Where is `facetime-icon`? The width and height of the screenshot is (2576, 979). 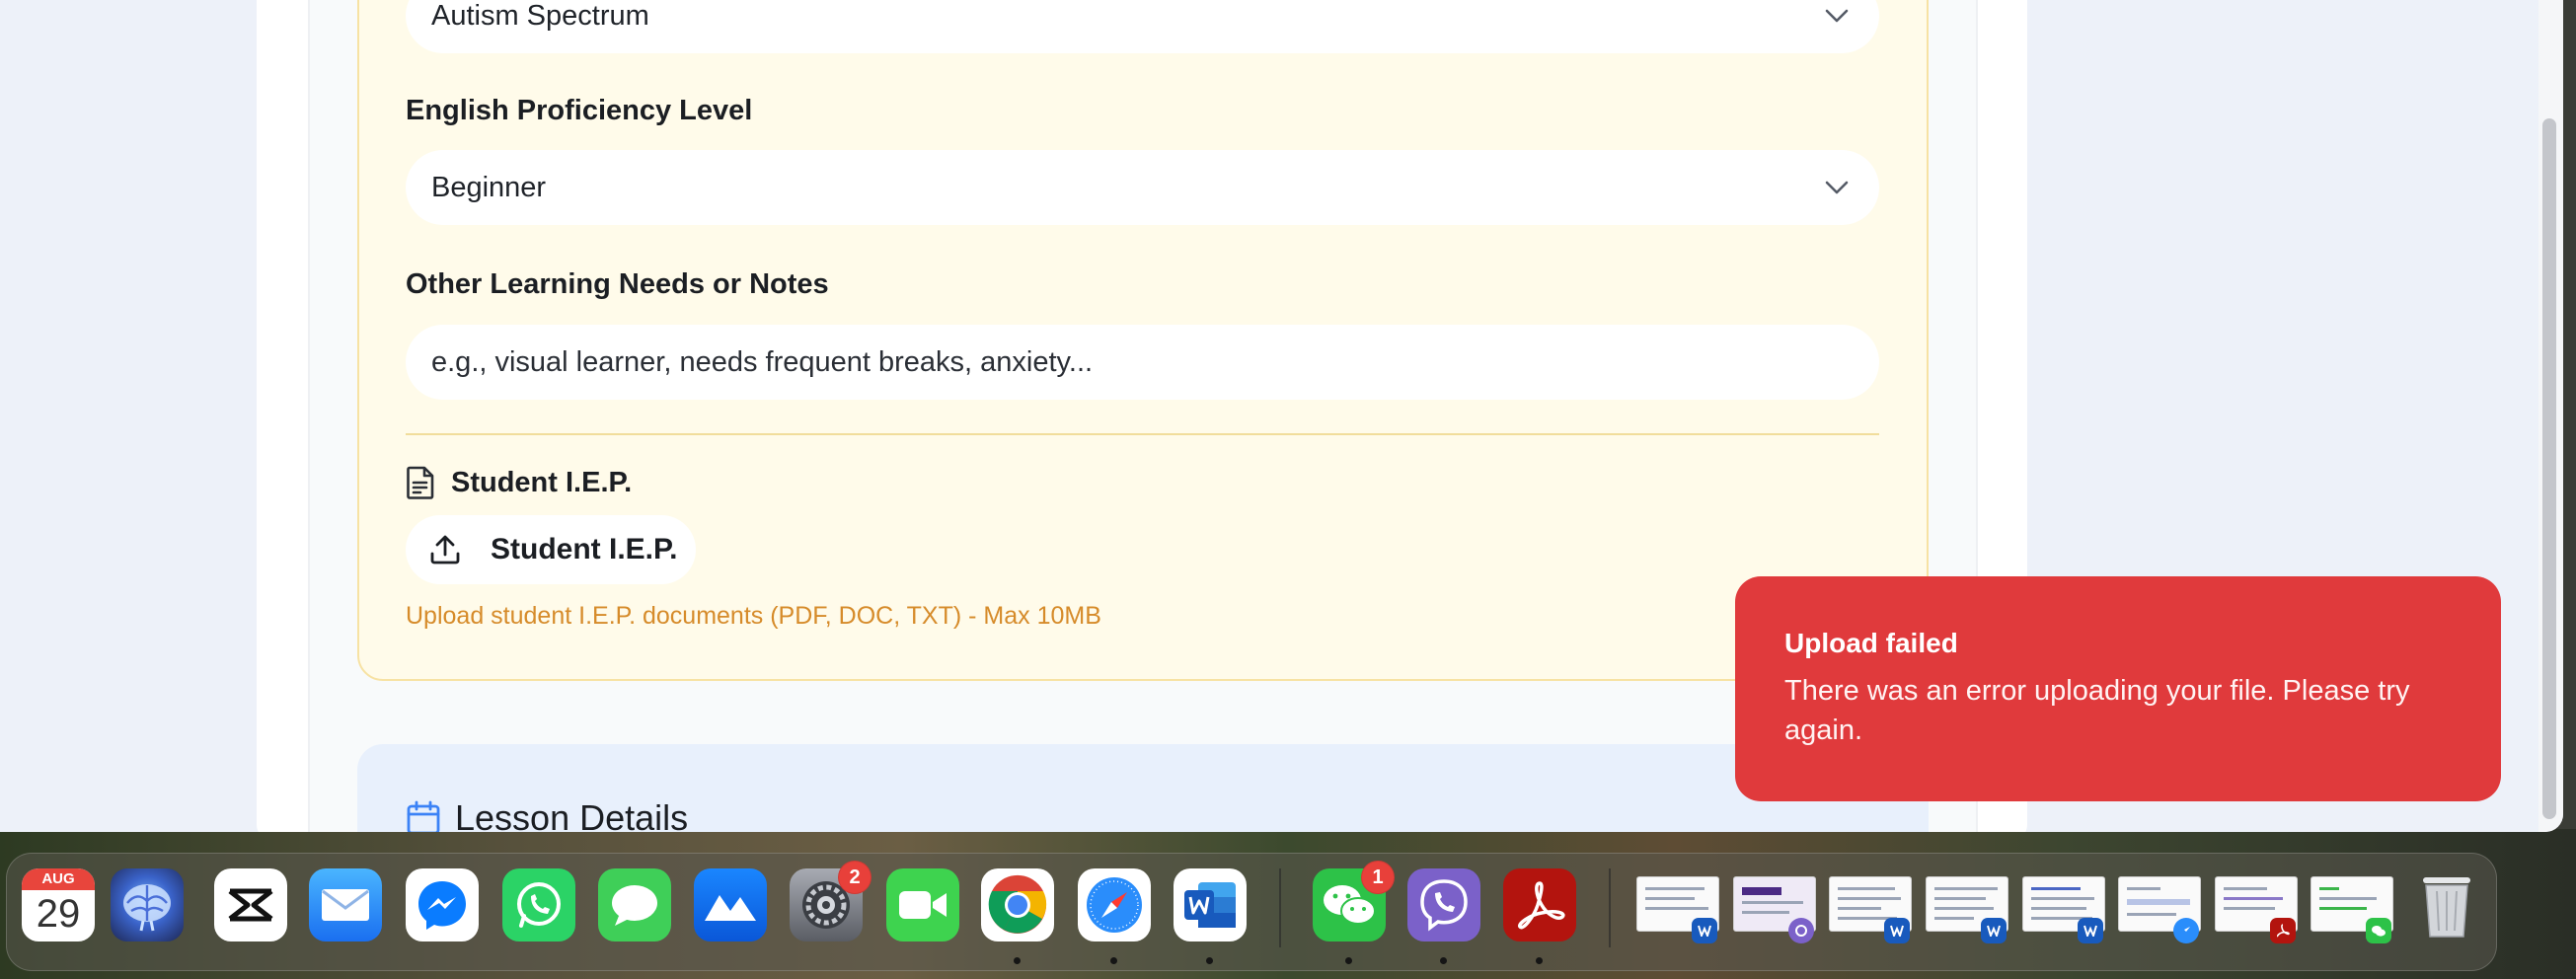 facetime-icon is located at coordinates (922, 905).